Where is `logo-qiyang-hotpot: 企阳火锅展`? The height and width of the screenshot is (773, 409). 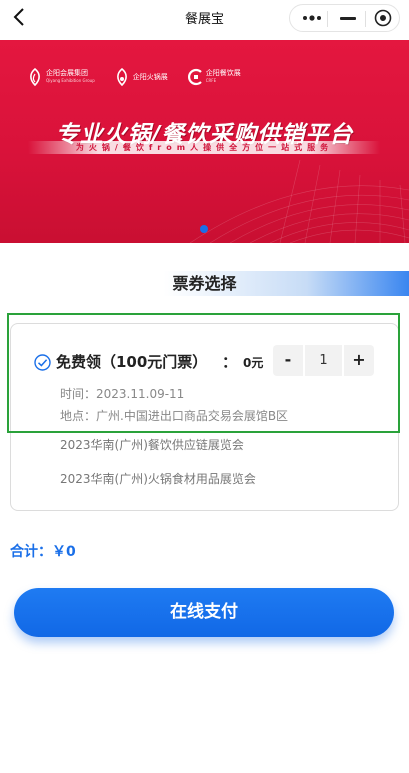
logo-qiyang-hotpot: 企阳火锅展 is located at coordinates (140, 77).